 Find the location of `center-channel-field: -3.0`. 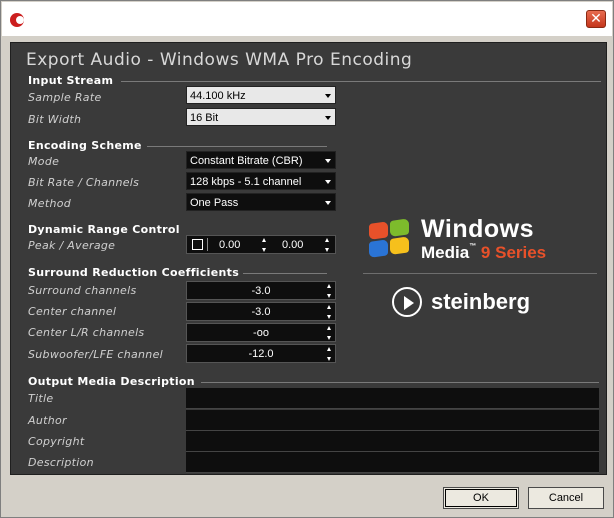

center-channel-field: -3.0 is located at coordinates (261, 311).